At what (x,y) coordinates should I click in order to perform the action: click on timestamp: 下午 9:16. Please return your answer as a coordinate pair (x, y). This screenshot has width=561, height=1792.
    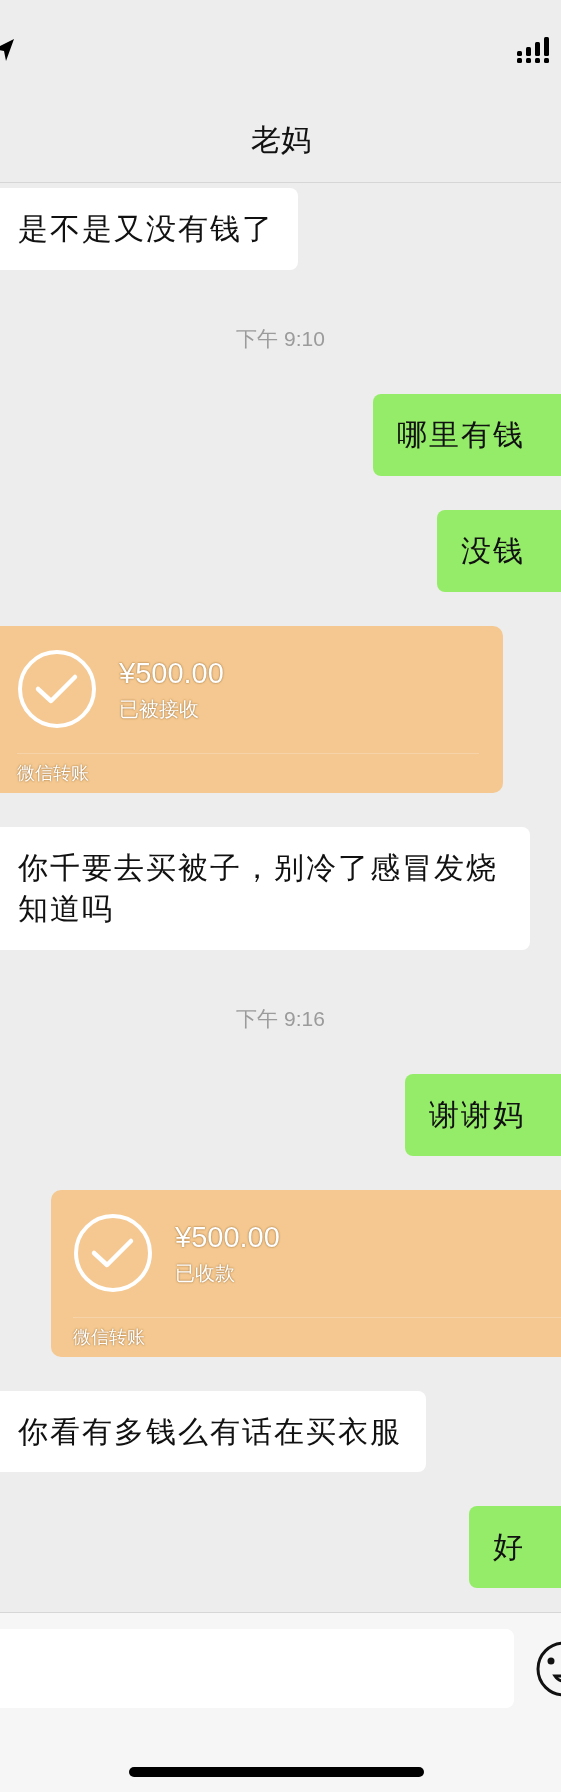
    Looking at the image, I should click on (280, 1018).